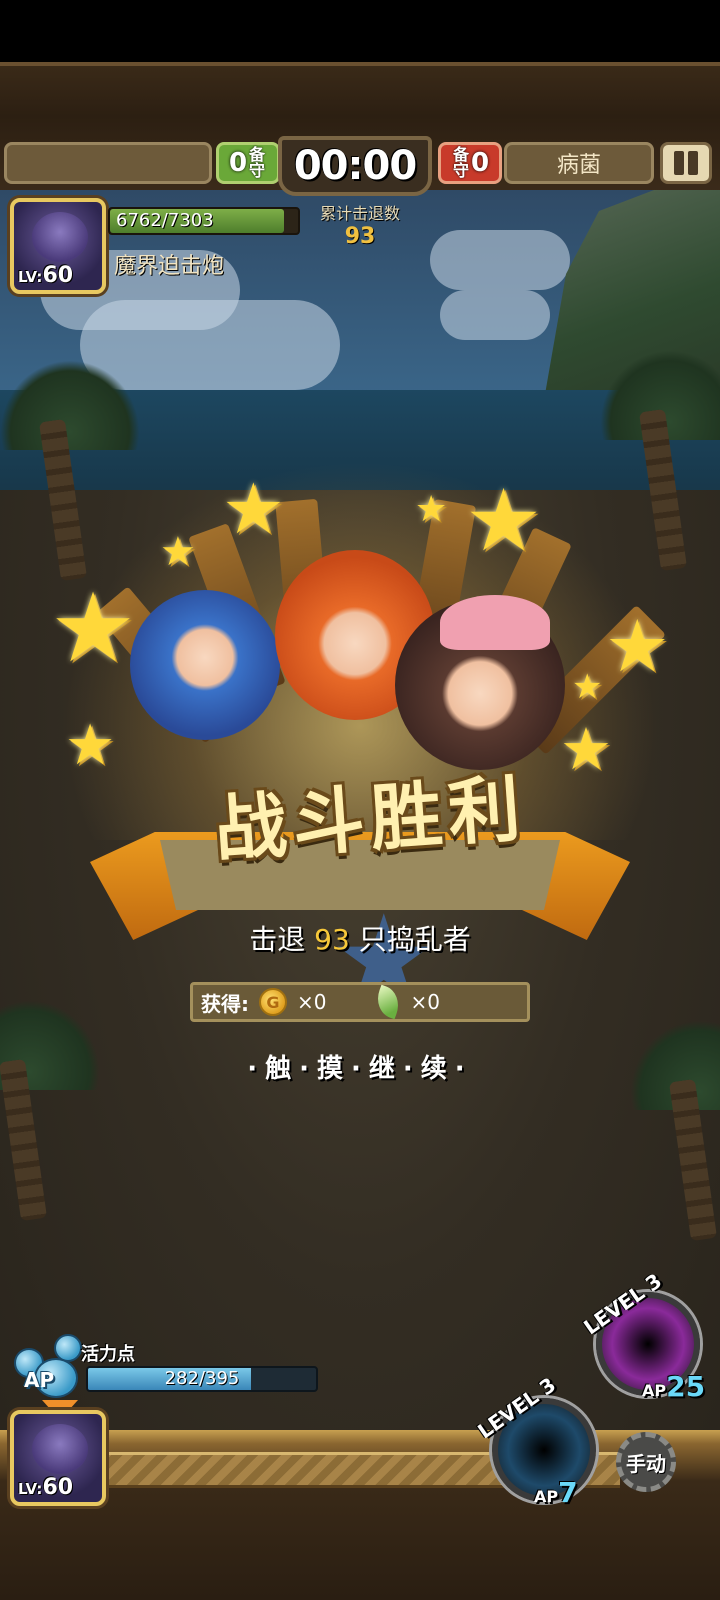 The width and height of the screenshot is (720, 1600). I want to click on enemy-reserve-label: 备守, so click(460, 162).